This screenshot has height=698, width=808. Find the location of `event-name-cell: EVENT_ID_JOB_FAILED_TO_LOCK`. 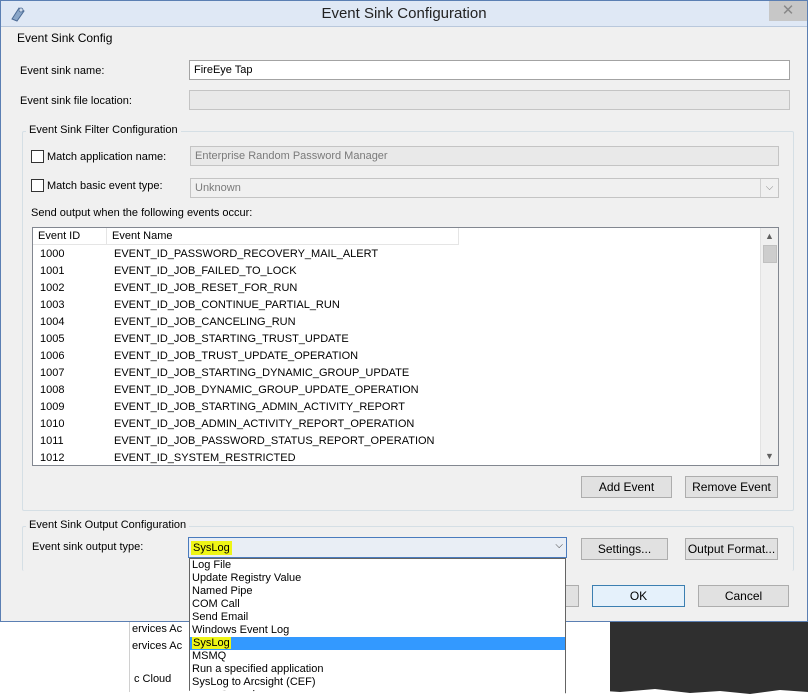

event-name-cell: EVENT_ID_JOB_FAILED_TO_LOCK is located at coordinates (205, 271).